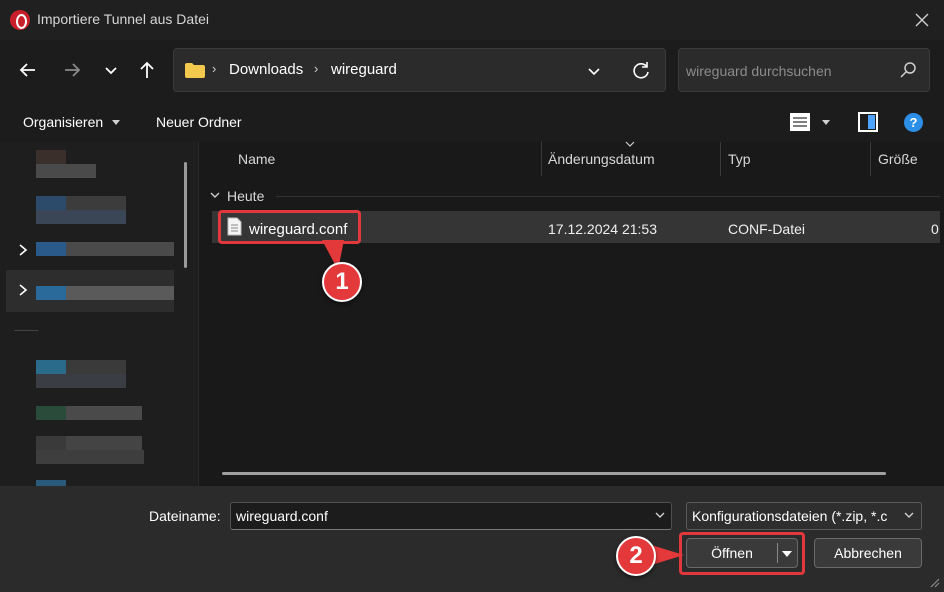 The width and height of the screenshot is (944, 592). What do you see at coordinates (826, 122) in the screenshot?
I see `view-options-dropdown-icon` at bounding box center [826, 122].